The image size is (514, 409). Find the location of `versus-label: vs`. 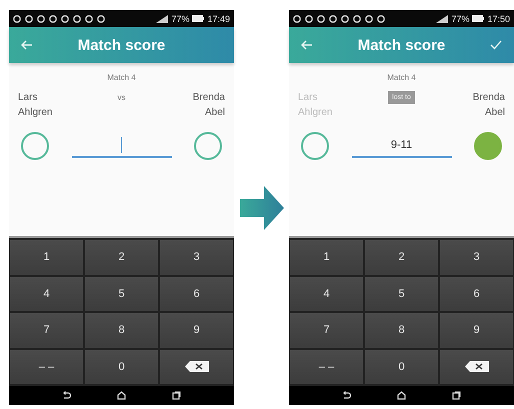

versus-label: vs is located at coordinates (122, 97).